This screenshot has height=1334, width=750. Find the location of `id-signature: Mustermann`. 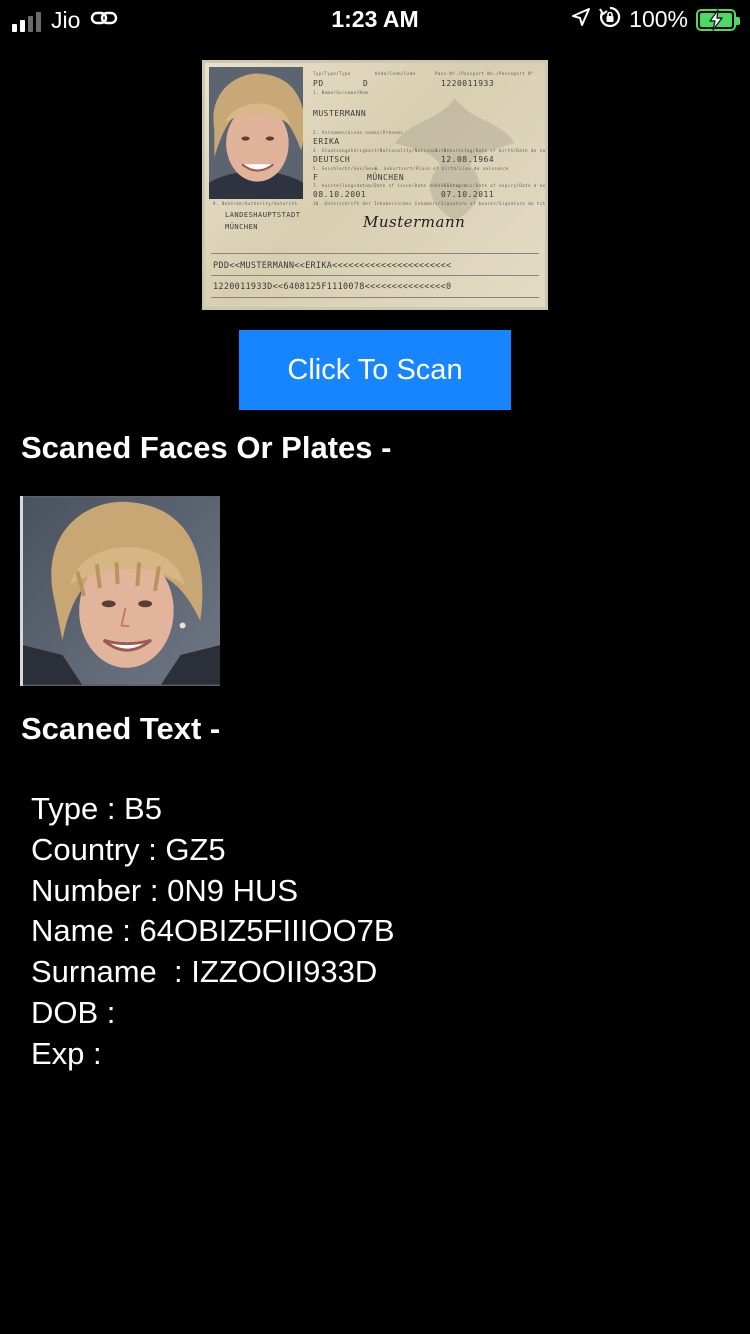

id-signature: Mustermann is located at coordinates (414, 222).